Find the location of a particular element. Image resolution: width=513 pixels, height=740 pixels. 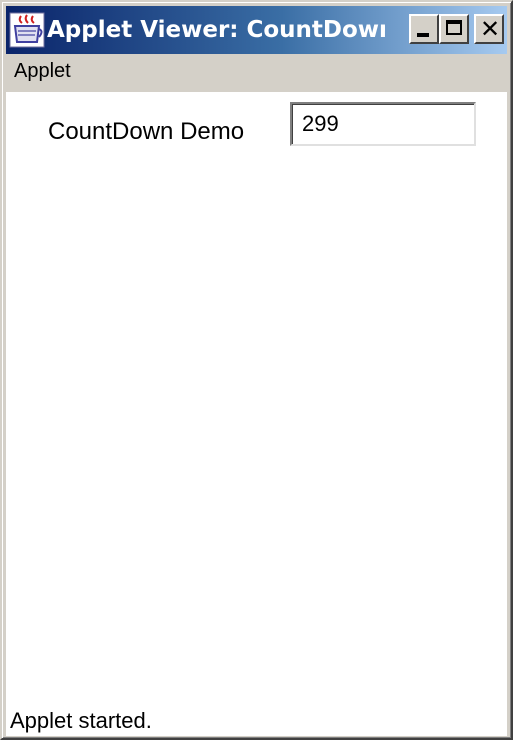

countdown-demo-label: CountDown Demo is located at coordinates (146, 131).